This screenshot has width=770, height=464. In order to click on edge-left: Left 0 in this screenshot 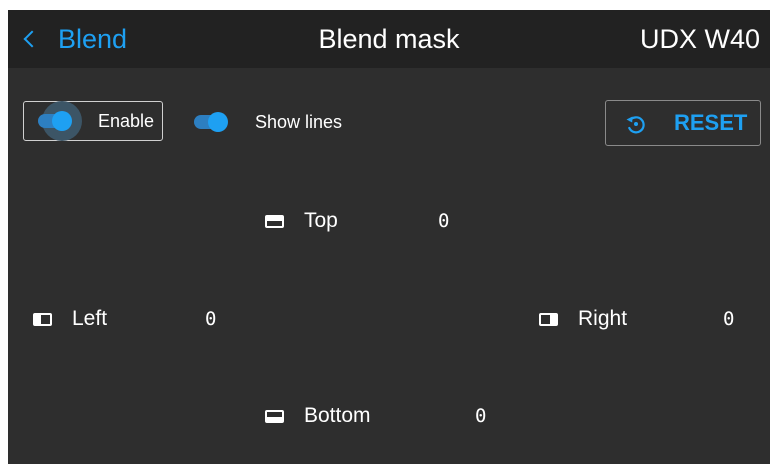, I will do `click(133, 319)`.